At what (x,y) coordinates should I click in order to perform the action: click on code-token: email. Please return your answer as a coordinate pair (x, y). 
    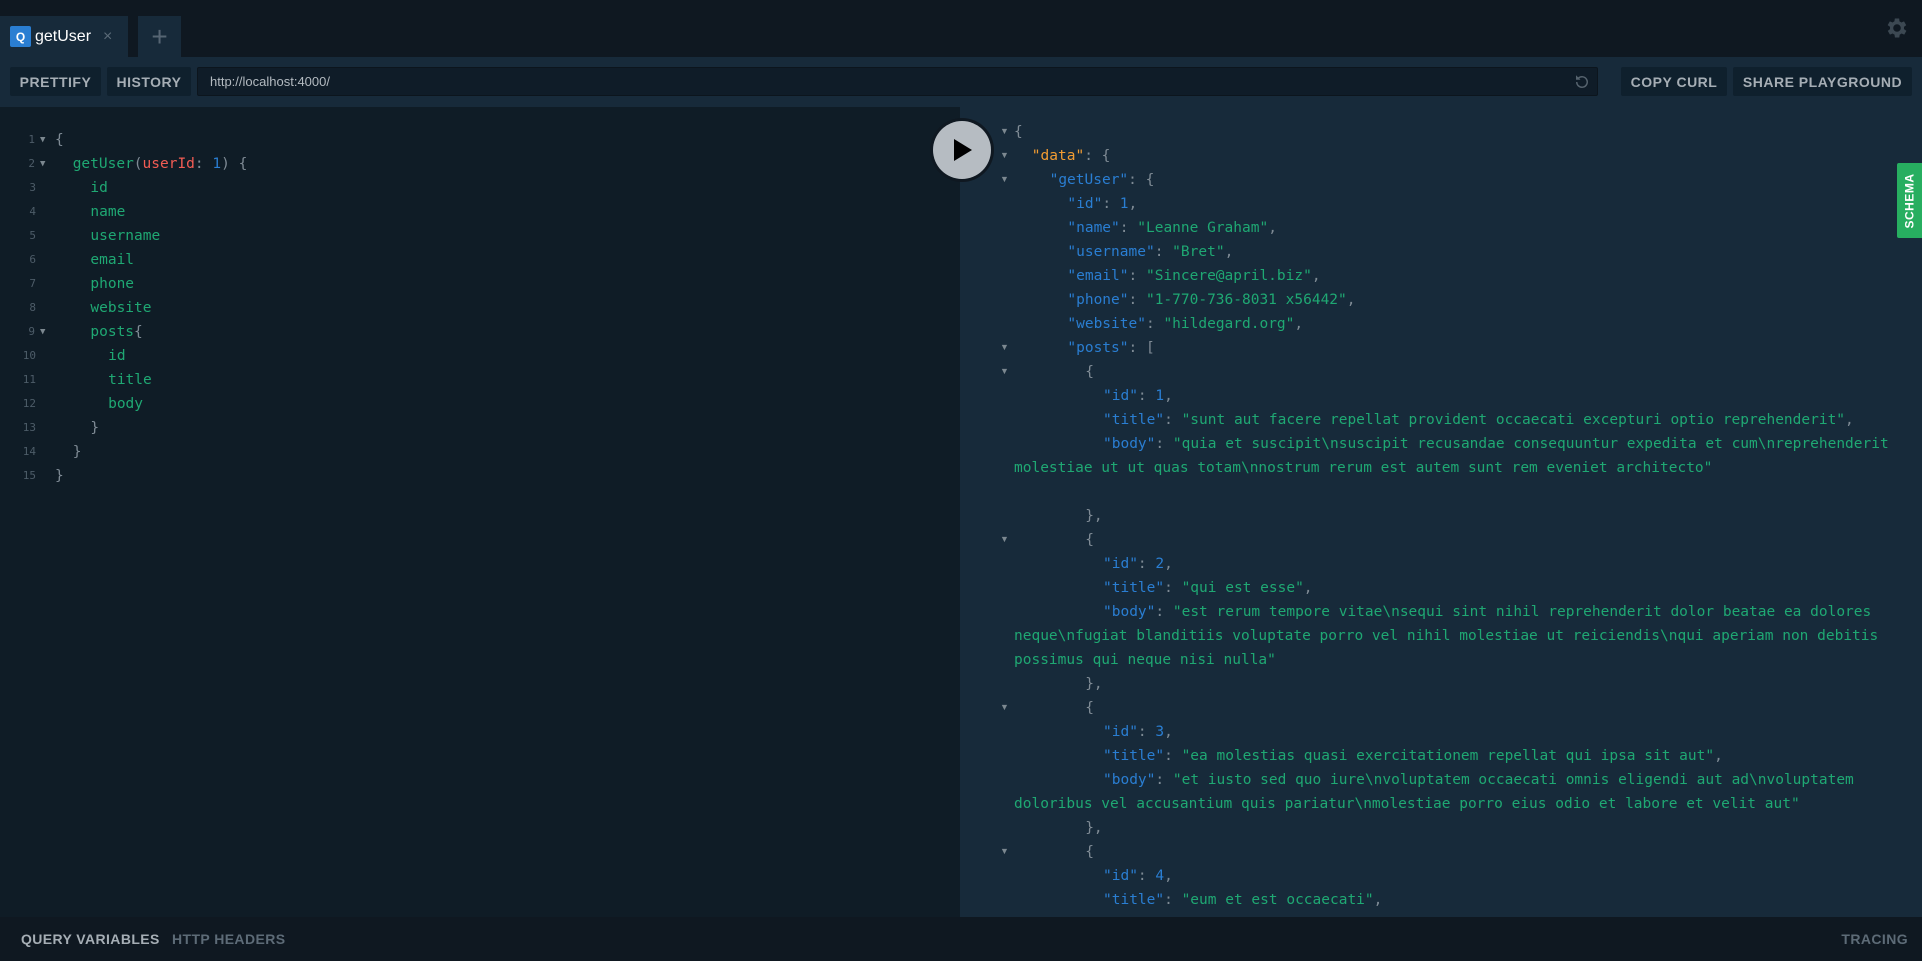
    Looking at the image, I should click on (112, 260).